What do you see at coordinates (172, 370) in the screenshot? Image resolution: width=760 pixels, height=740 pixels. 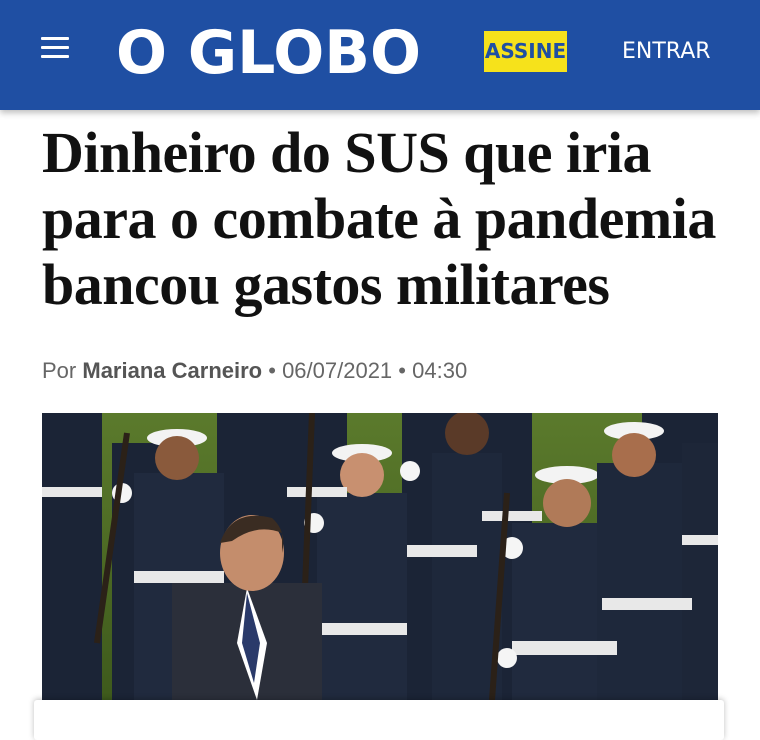 I see `author-name: Mariana Carneiro` at bounding box center [172, 370].